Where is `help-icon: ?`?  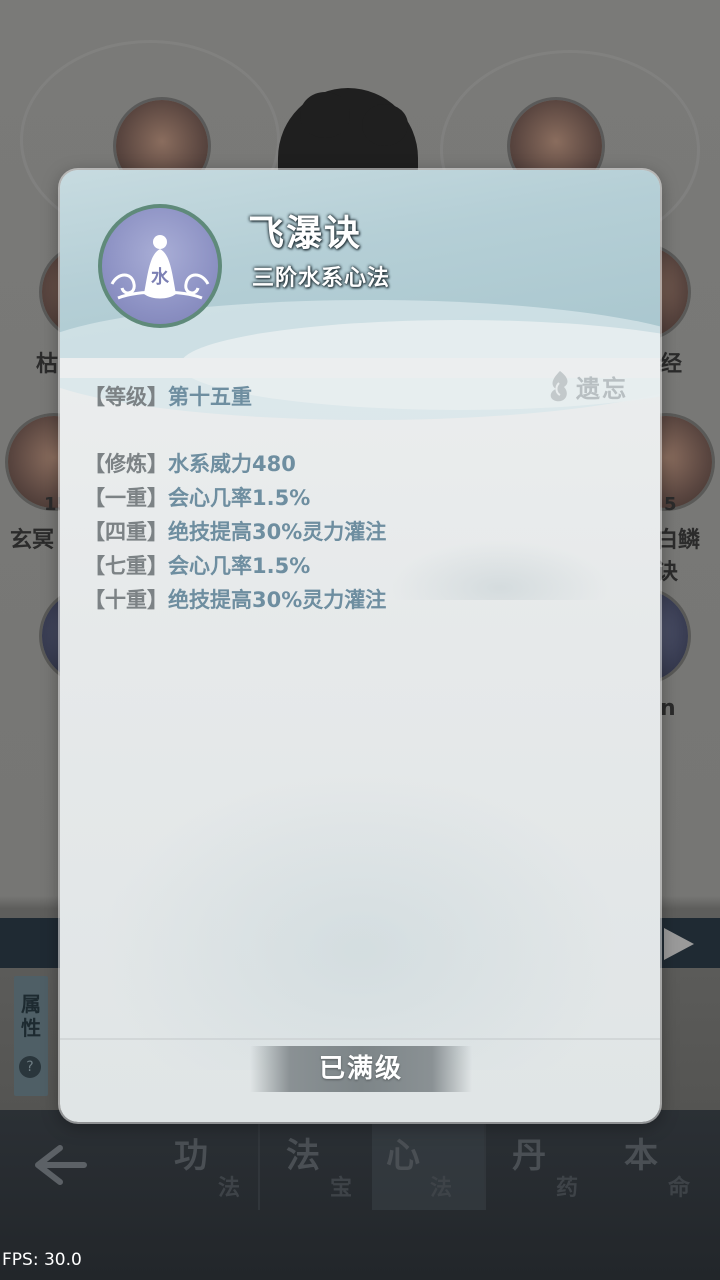
help-icon: ? is located at coordinates (30, 1067).